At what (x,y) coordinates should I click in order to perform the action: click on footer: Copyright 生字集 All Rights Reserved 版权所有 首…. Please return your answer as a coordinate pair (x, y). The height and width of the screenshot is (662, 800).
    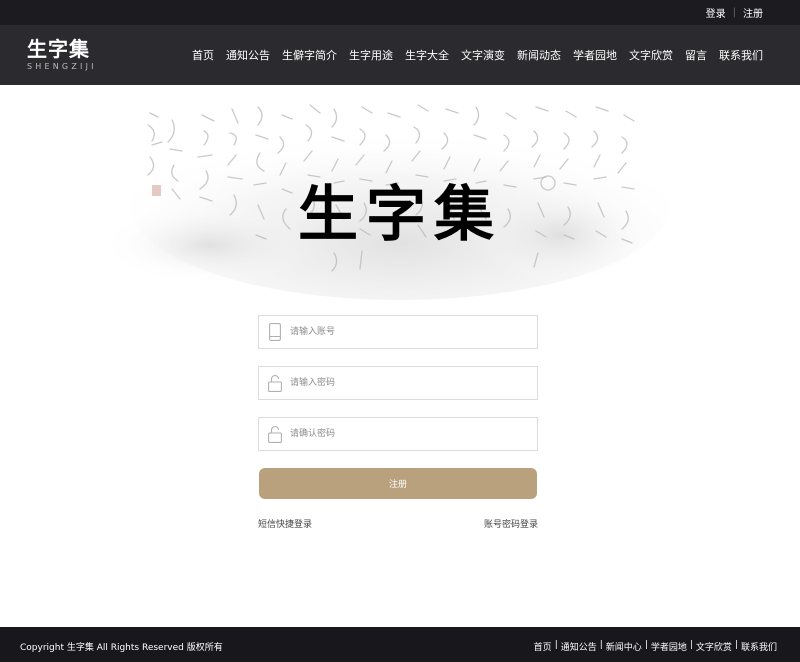
    Looking at the image, I should click on (400, 644).